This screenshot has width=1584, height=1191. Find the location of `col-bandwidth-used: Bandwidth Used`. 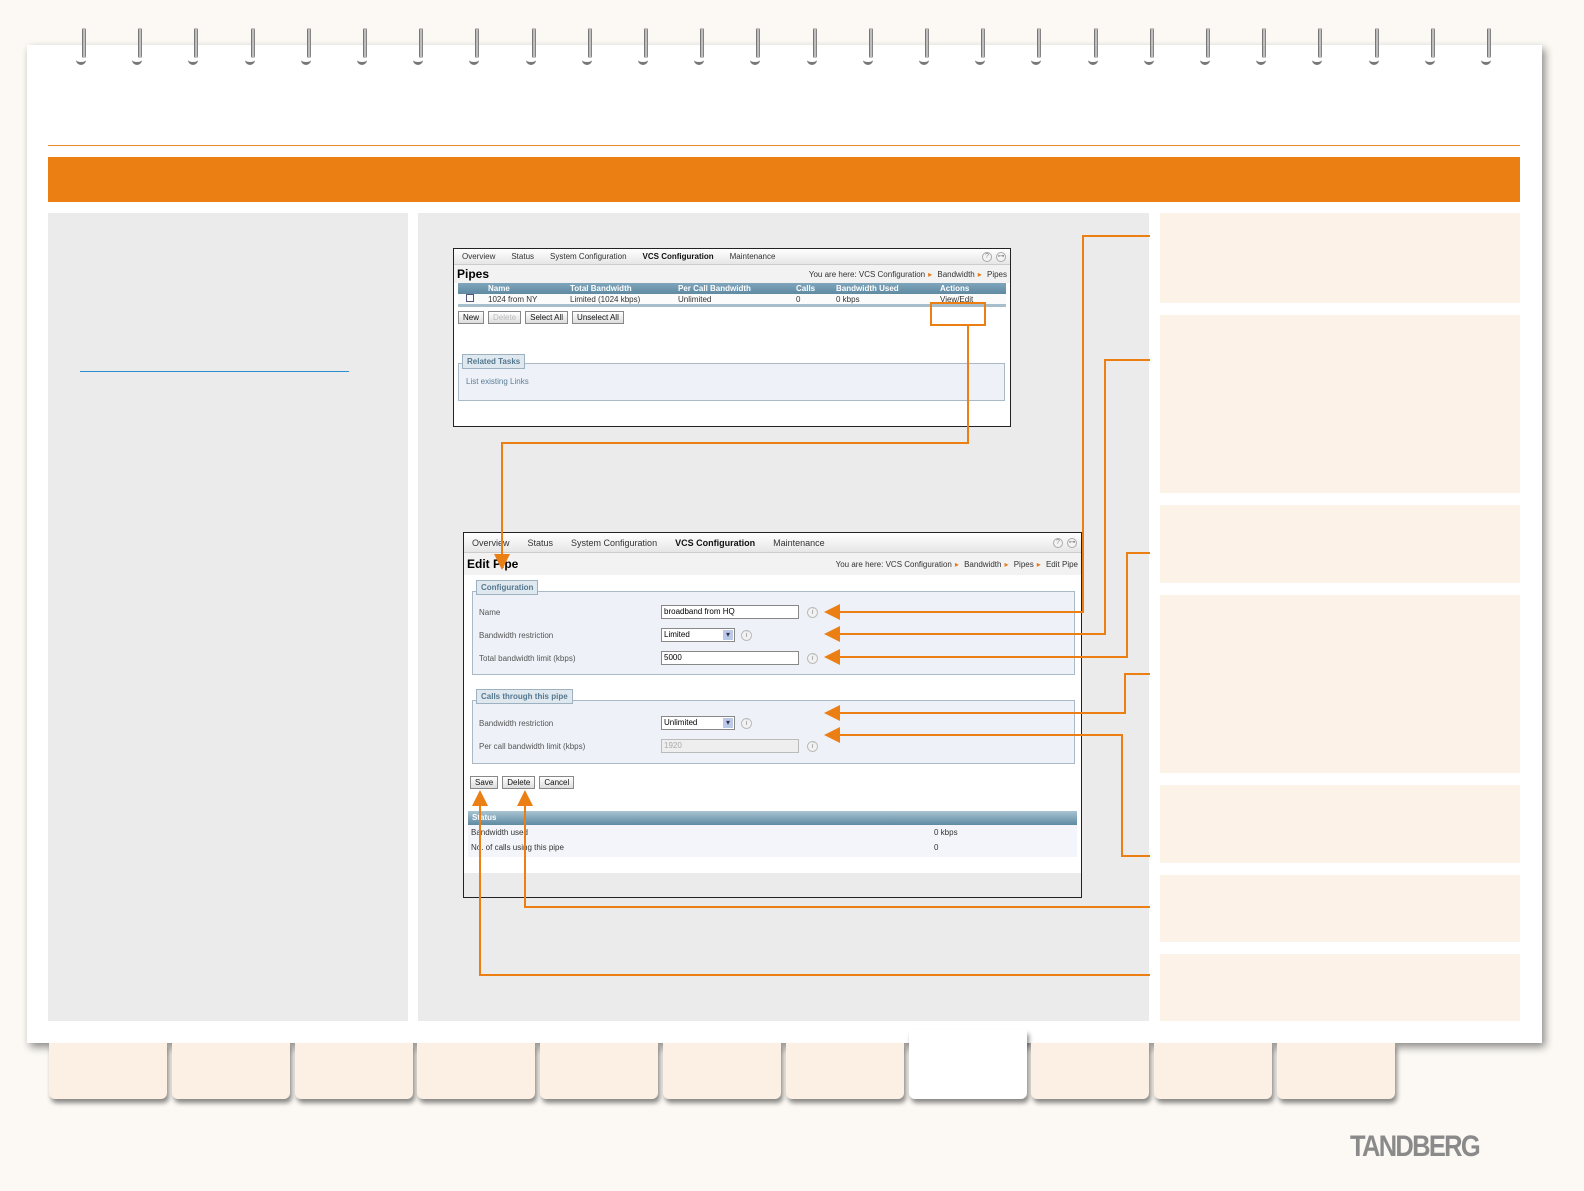

col-bandwidth-used: Bandwidth Used is located at coordinates (888, 288).